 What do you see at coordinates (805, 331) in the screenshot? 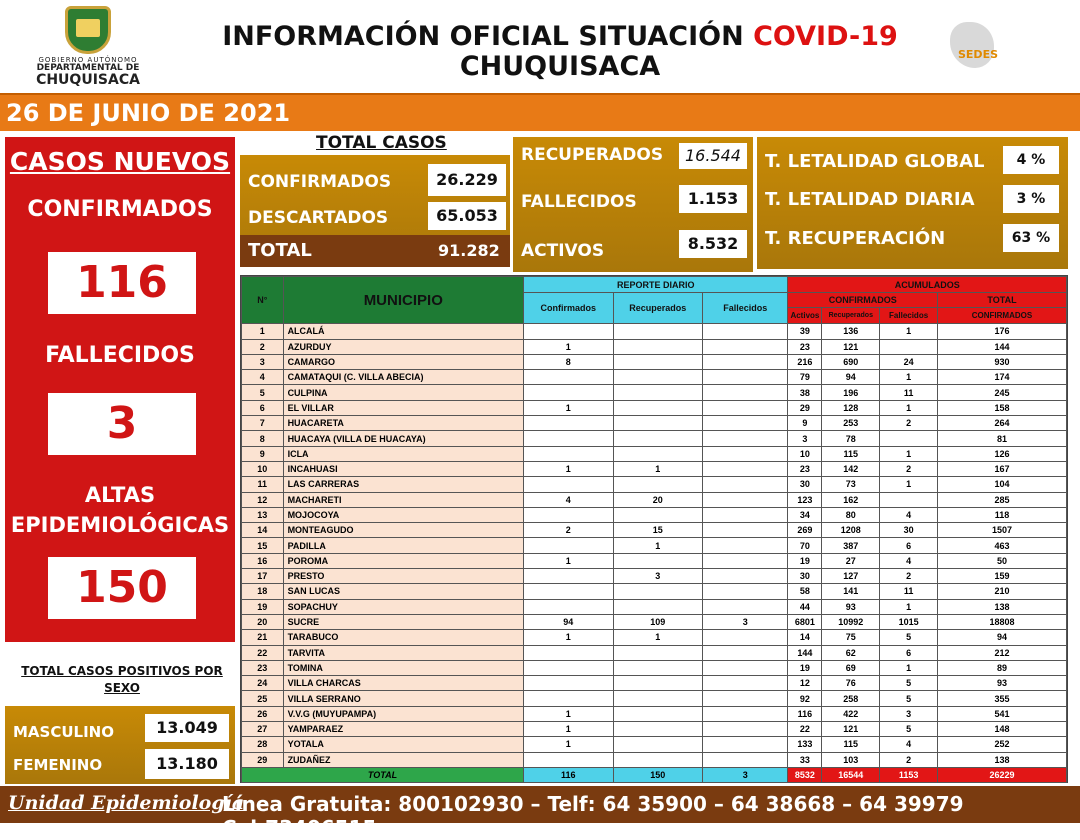
I see `row-activos: 39` at bounding box center [805, 331].